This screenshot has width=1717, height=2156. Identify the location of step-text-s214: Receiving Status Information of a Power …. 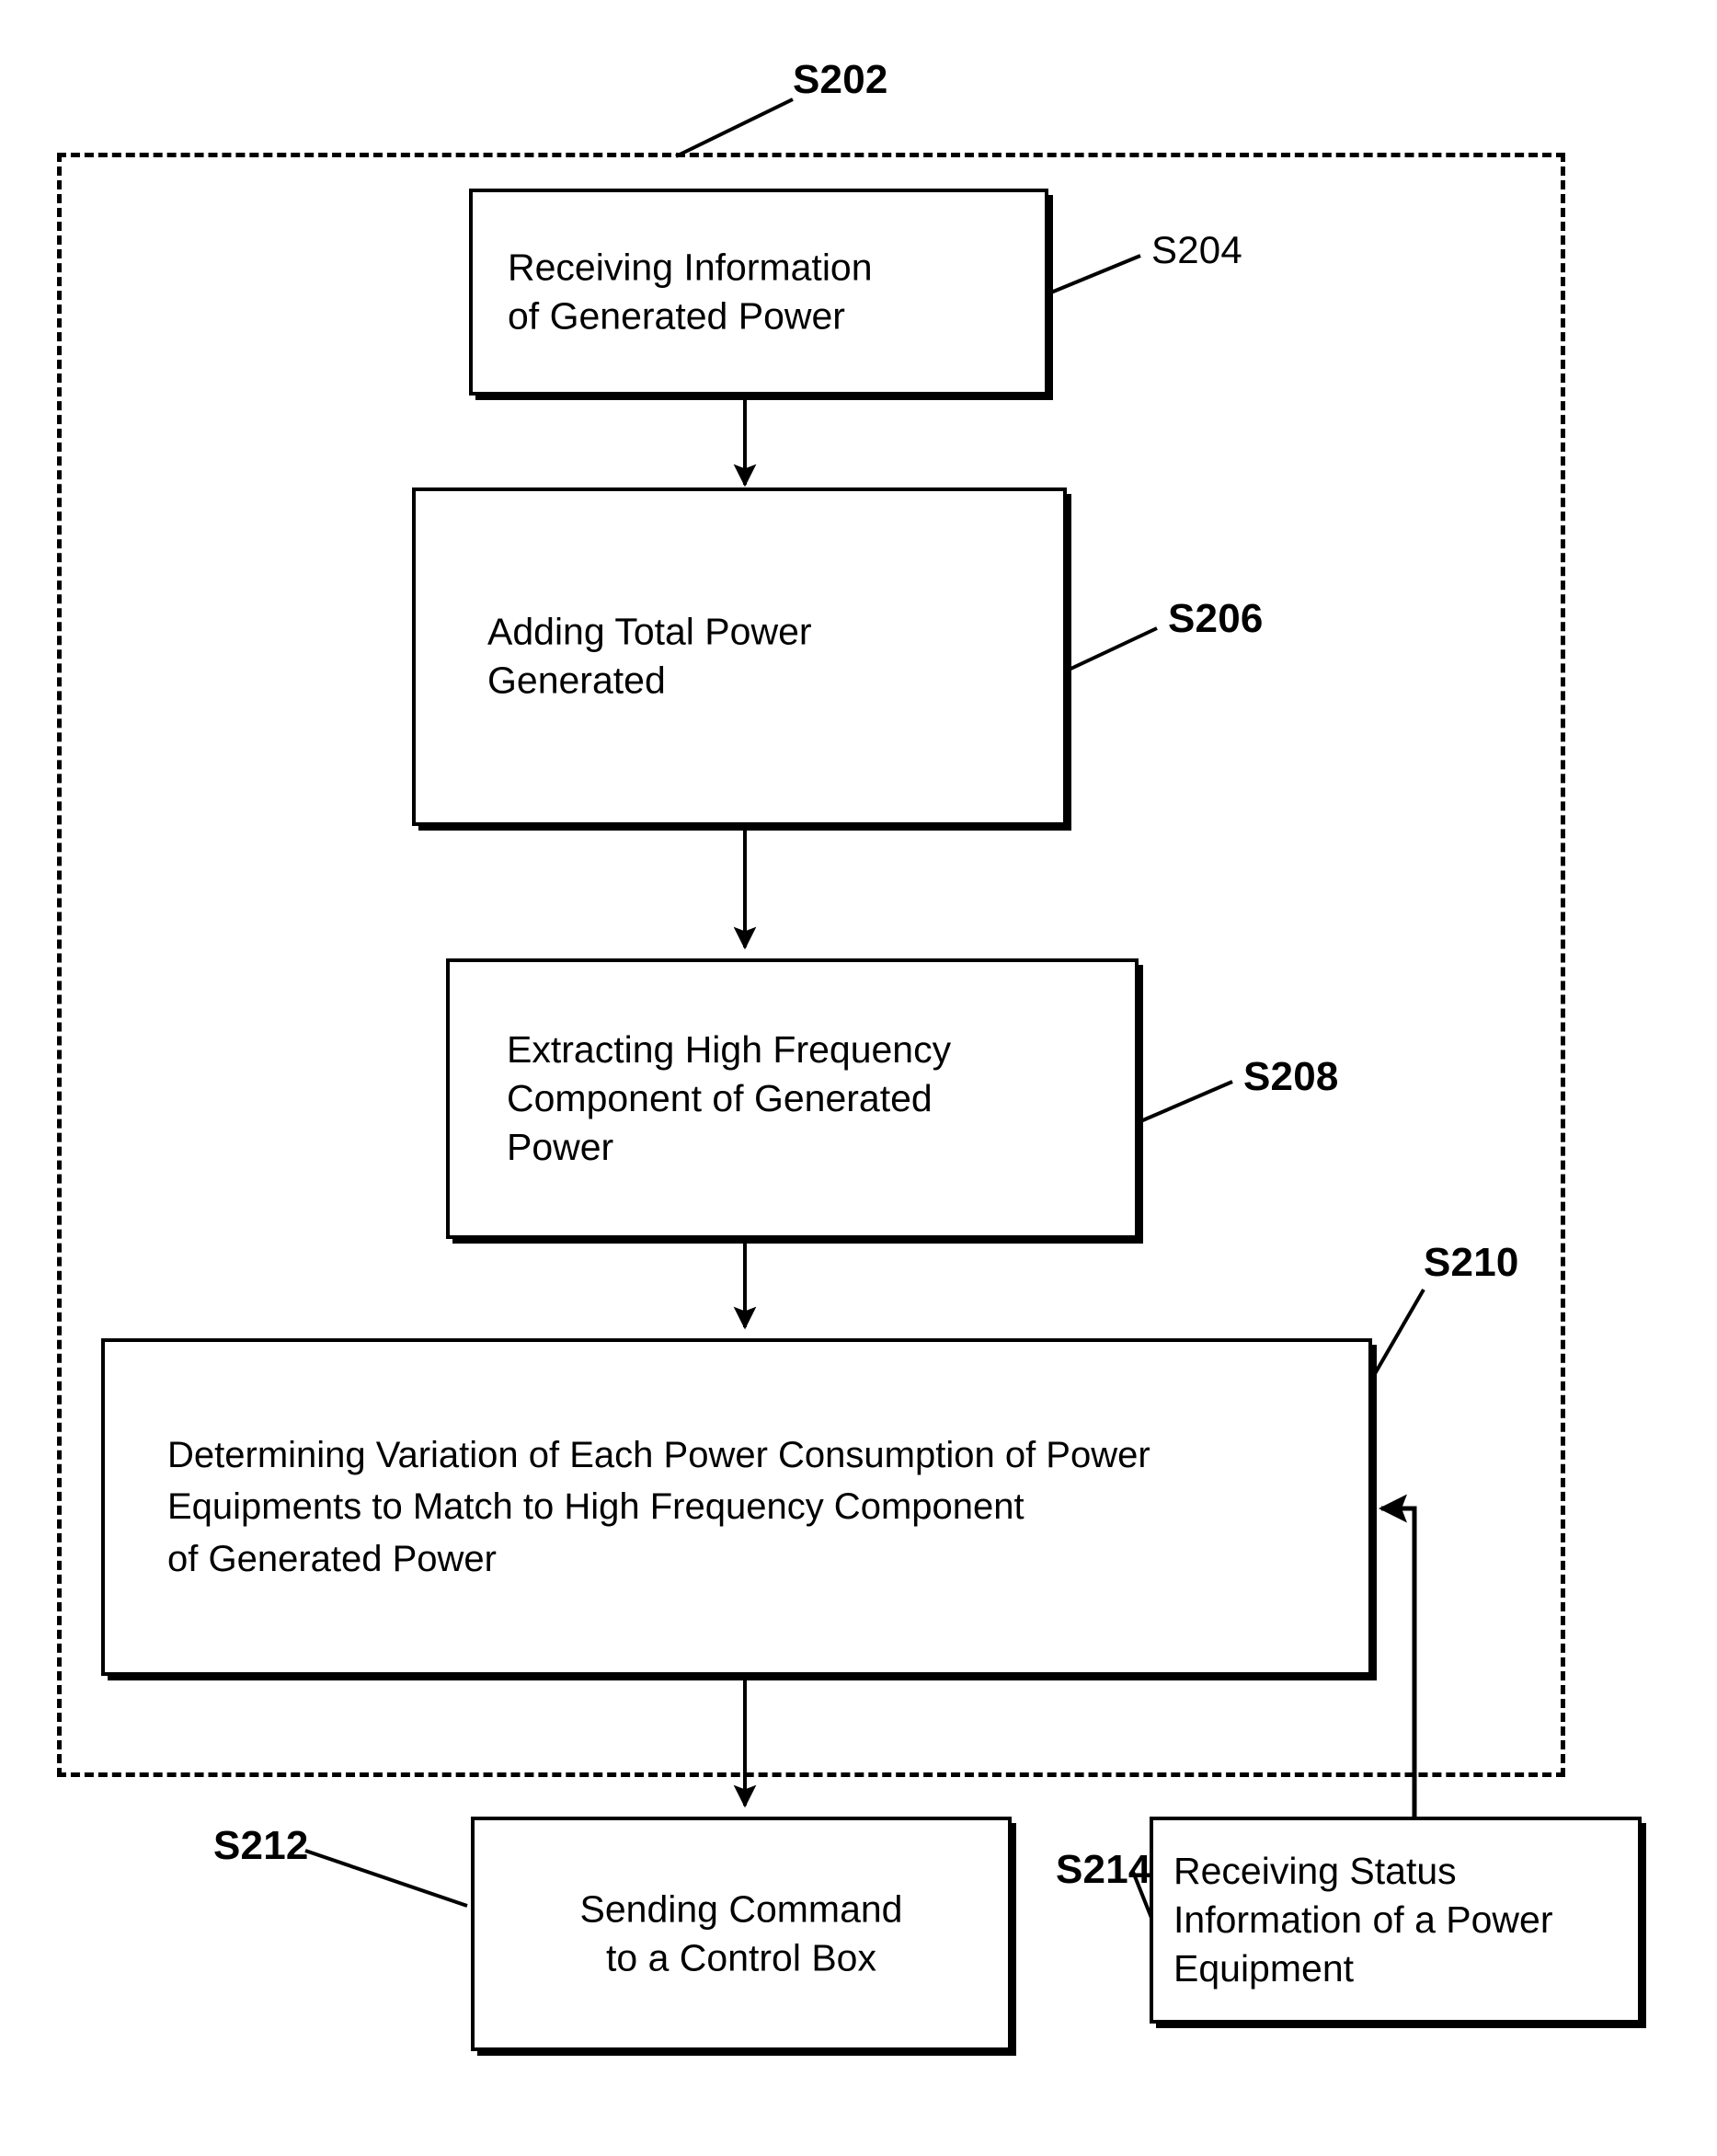
(1363, 1919).